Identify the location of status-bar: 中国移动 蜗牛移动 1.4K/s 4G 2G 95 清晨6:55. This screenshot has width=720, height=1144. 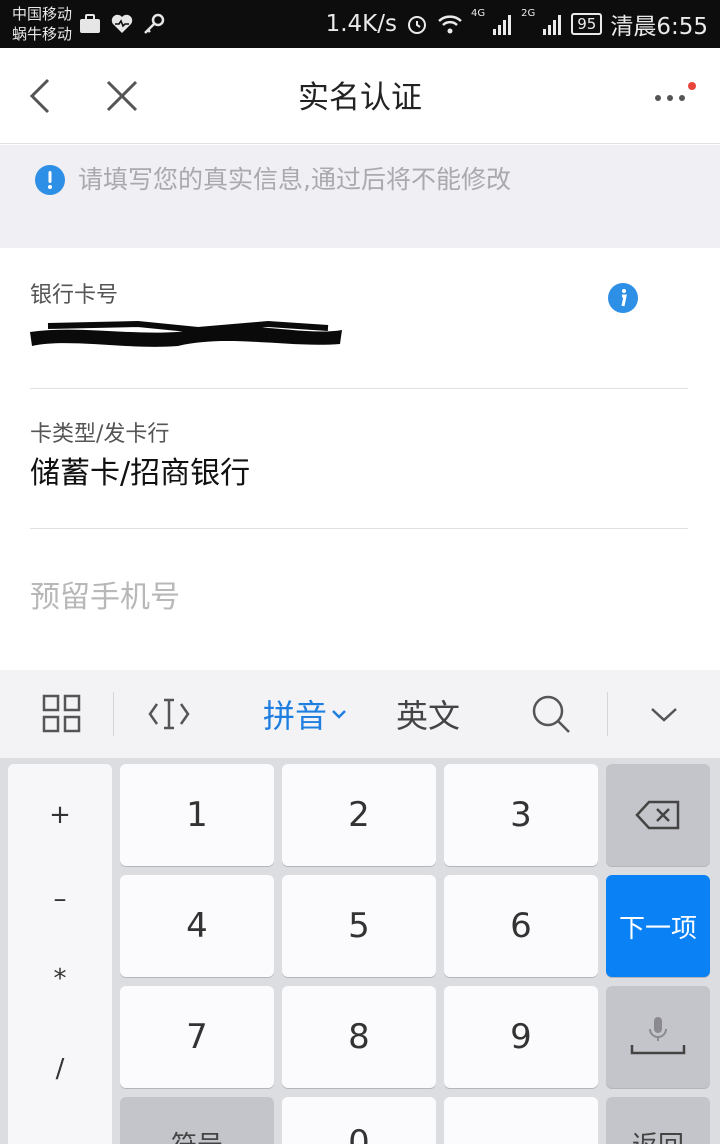
(360, 24).